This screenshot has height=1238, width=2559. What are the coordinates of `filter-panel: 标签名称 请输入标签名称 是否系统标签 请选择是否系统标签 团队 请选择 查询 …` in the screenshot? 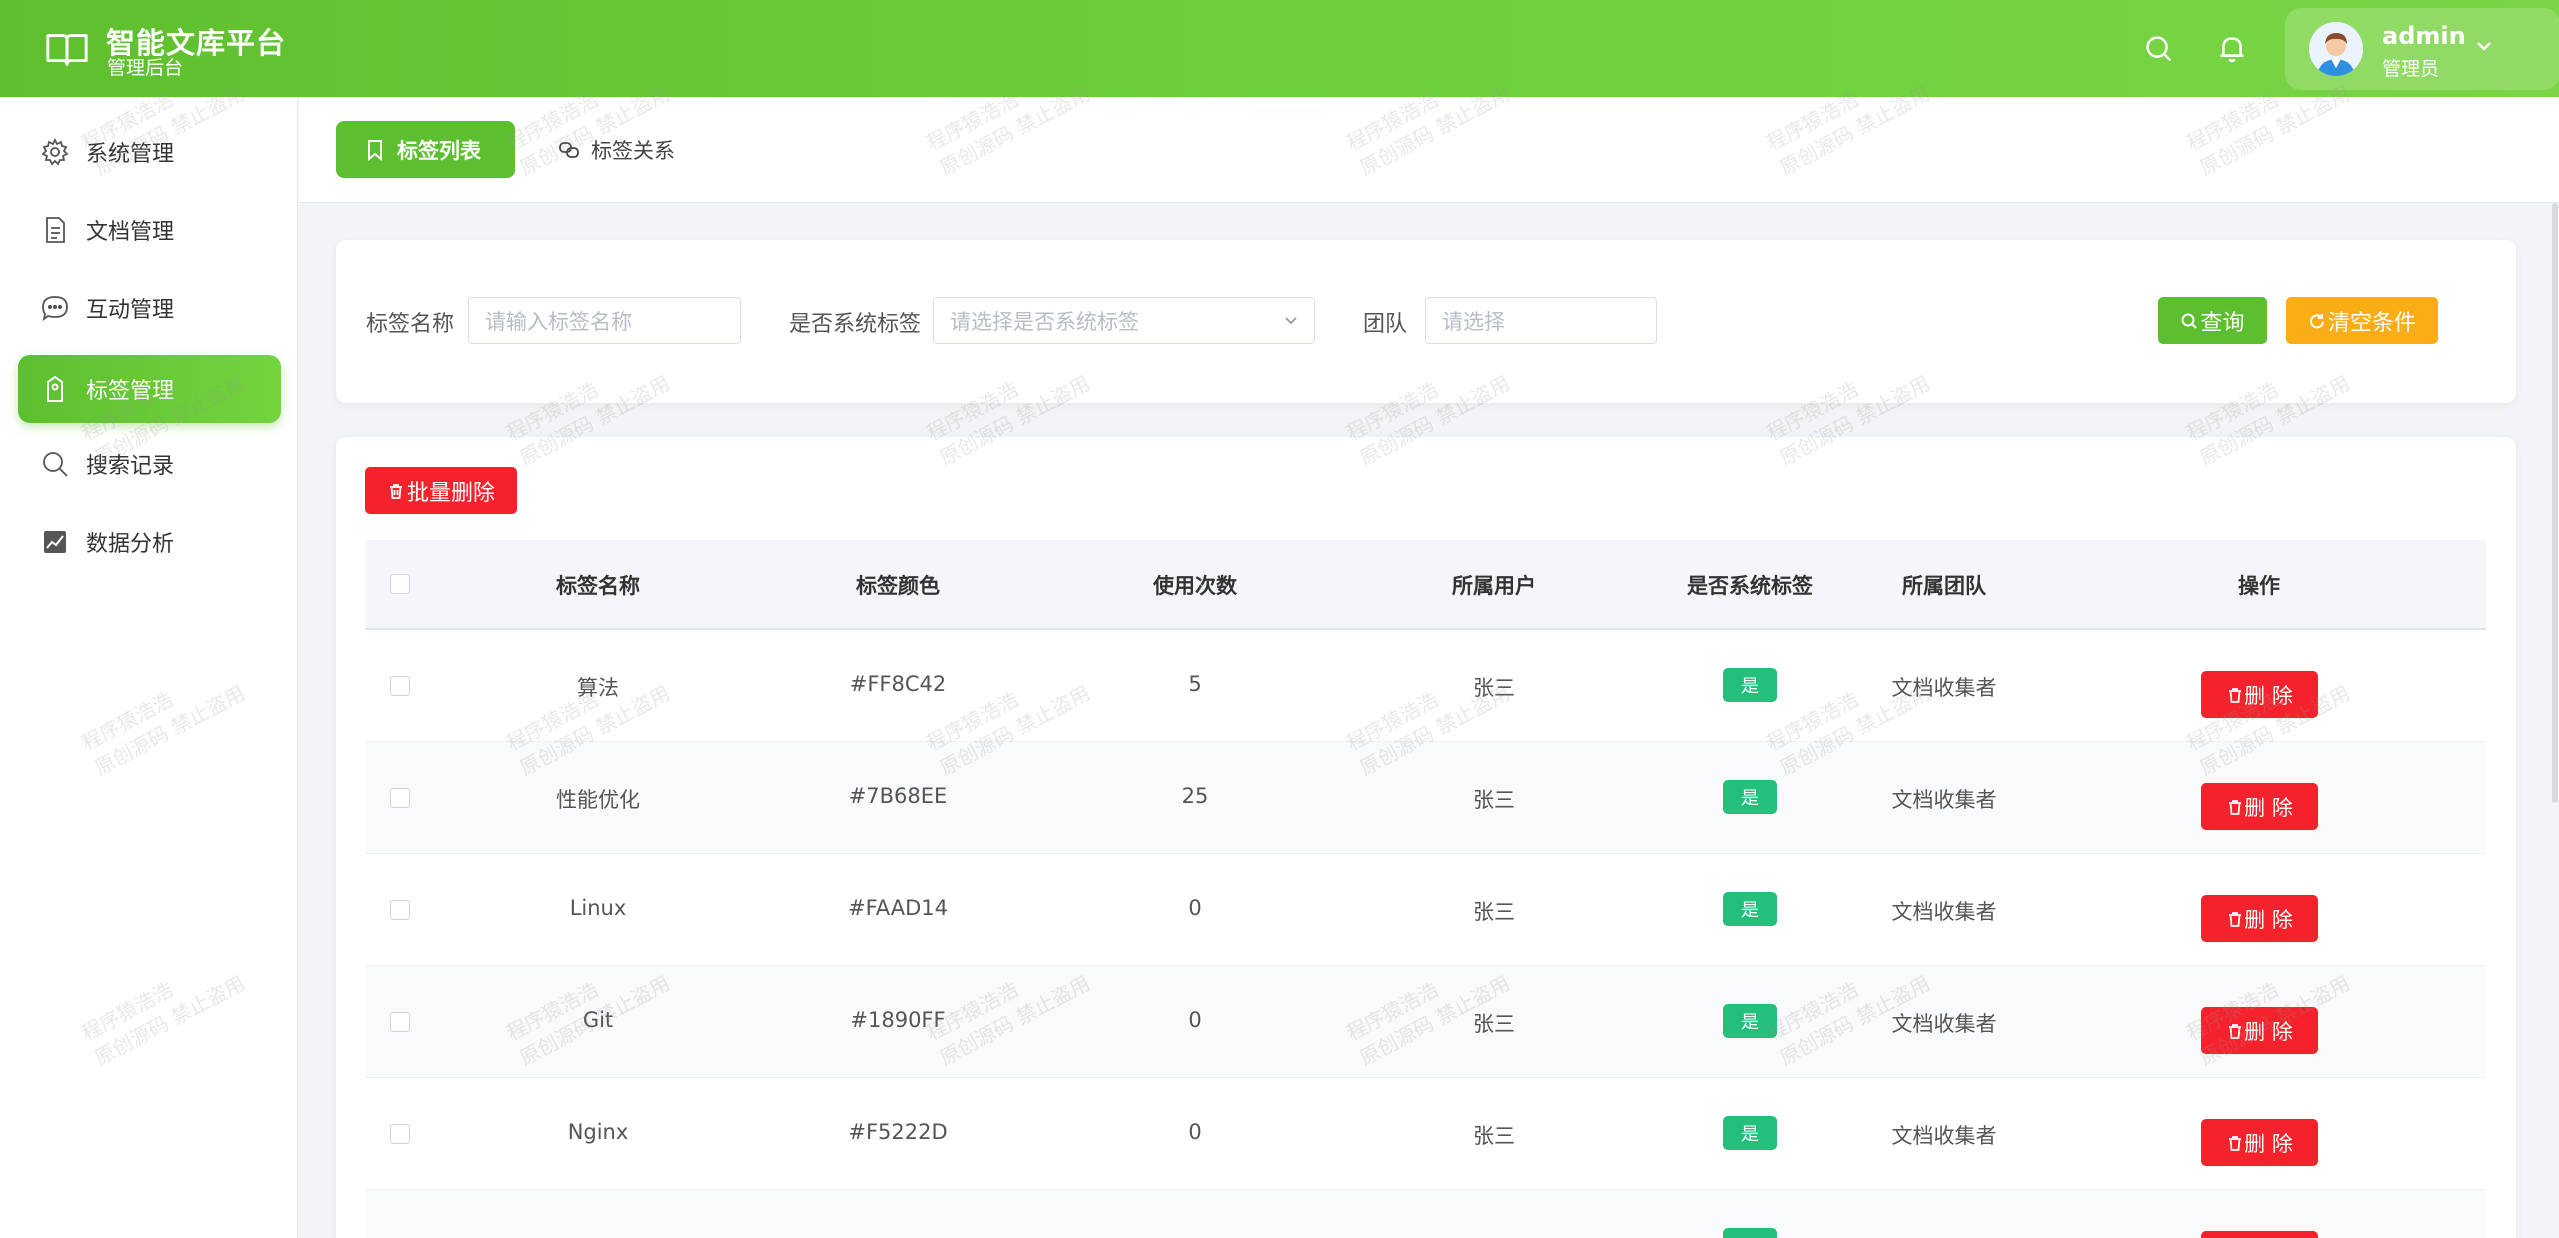 It's located at (1426, 321).